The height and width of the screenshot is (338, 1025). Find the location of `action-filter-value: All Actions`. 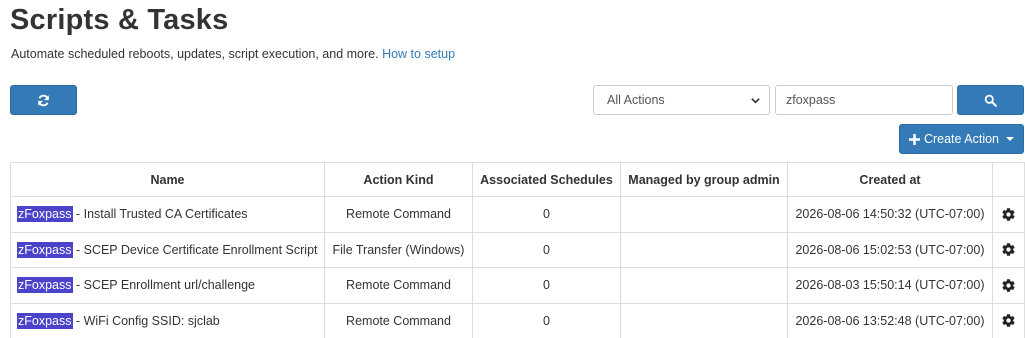

action-filter-value: All Actions is located at coordinates (636, 100).